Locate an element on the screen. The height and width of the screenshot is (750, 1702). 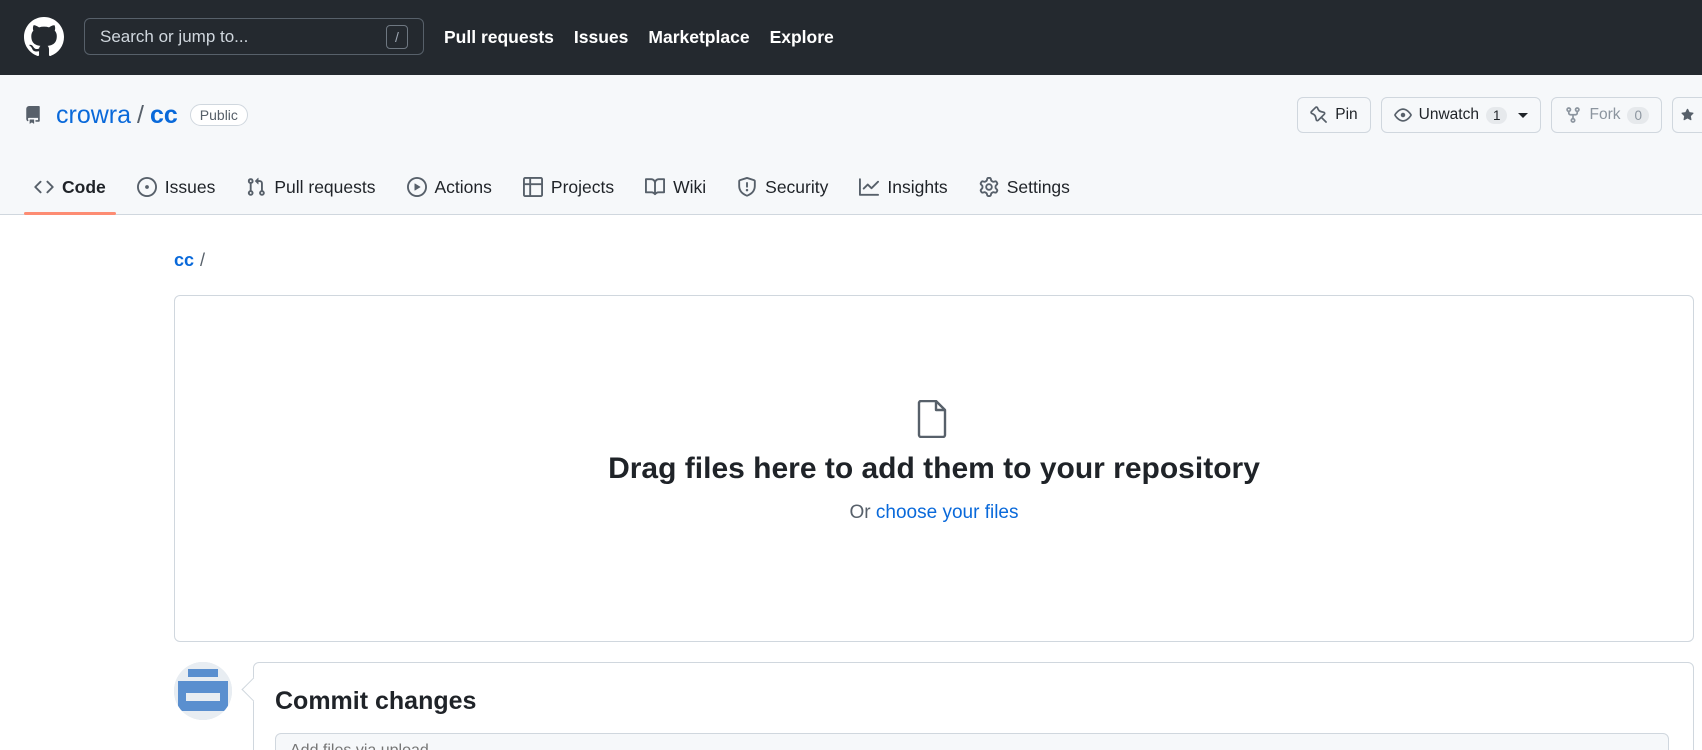
avatar is located at coordinates (203, 691).